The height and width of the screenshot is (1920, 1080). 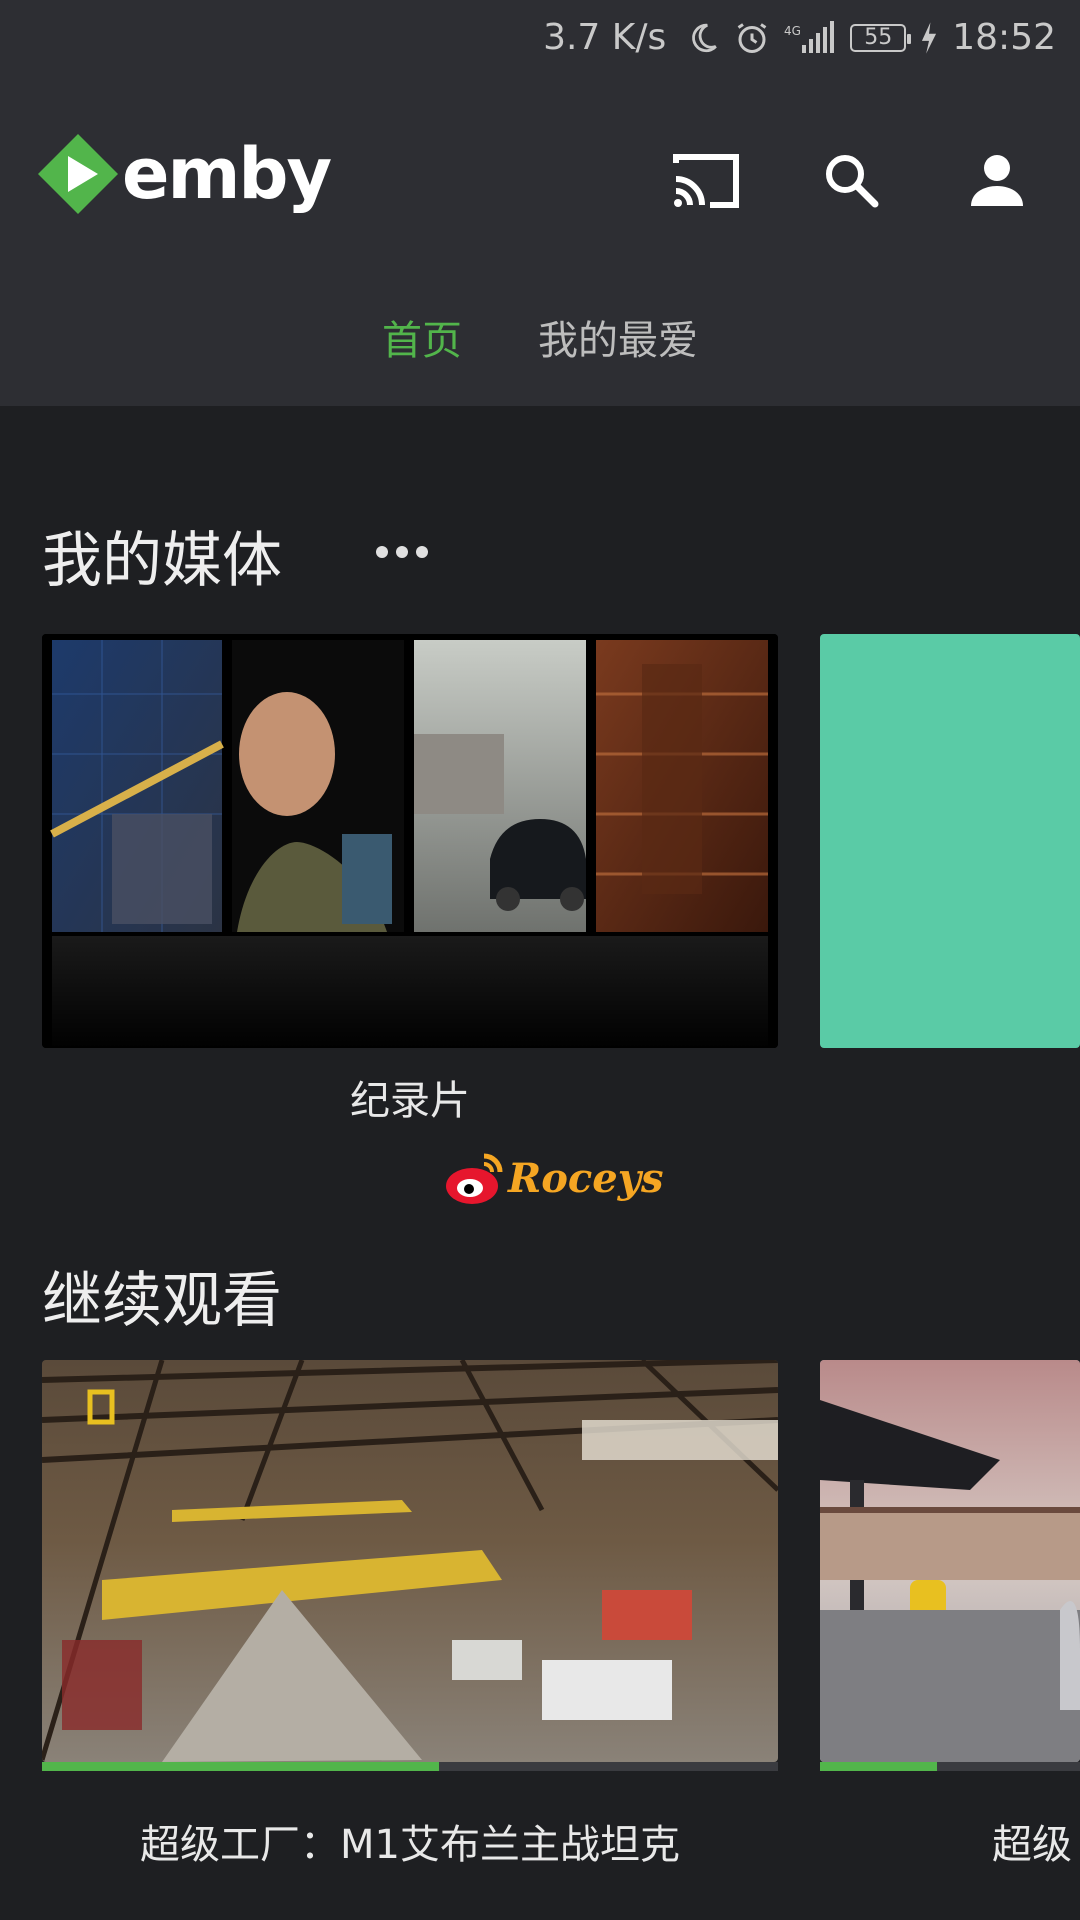 I want to click on tab-home: 首页, so click(x=422, y=335).